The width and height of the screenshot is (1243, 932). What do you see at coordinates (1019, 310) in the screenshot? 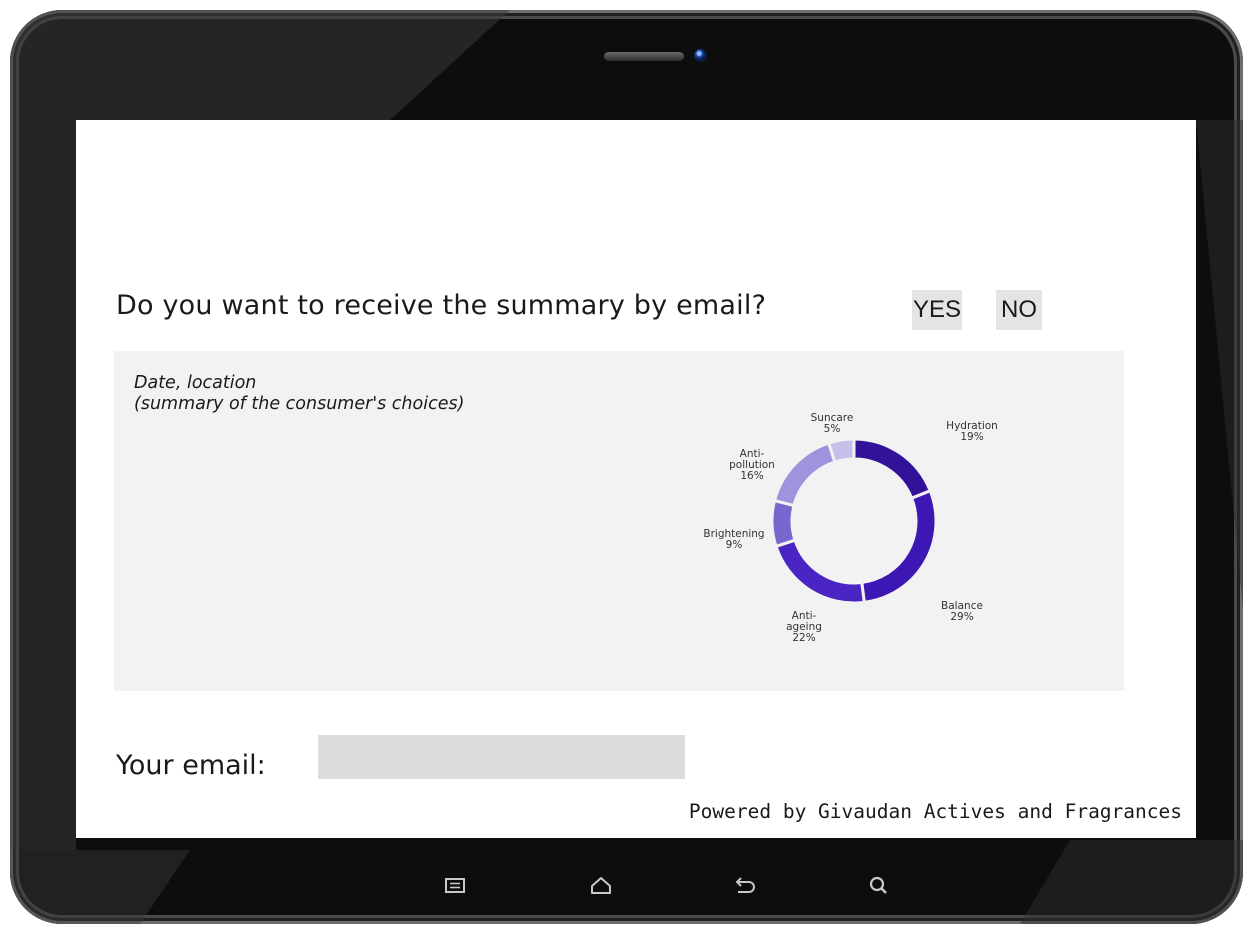
I see `no-button: NO` at bounding box center [1019, 310].